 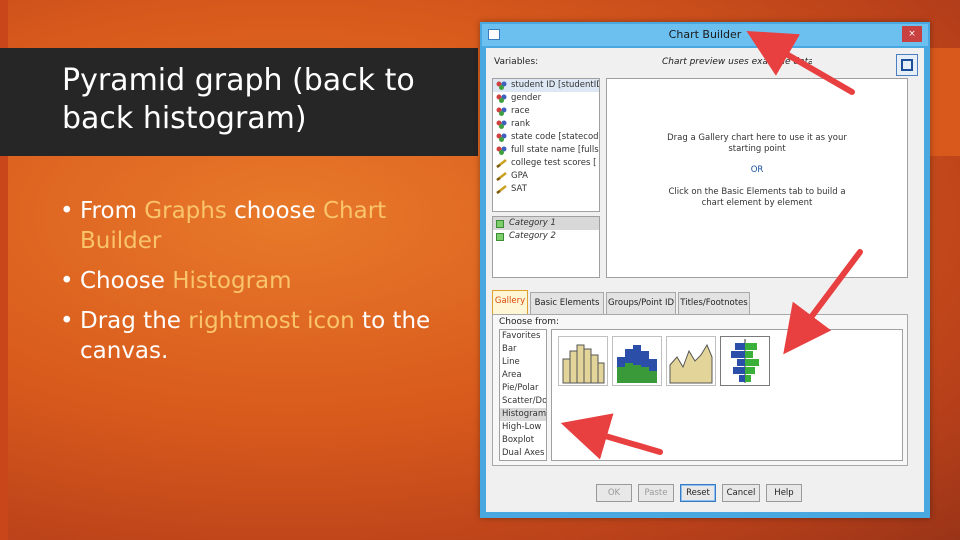 What do you see at coordinates (641, 303) in the screenshot?
I see `tab-groups-point-id: Groups/Point ID` at bounding box center [641, 303].